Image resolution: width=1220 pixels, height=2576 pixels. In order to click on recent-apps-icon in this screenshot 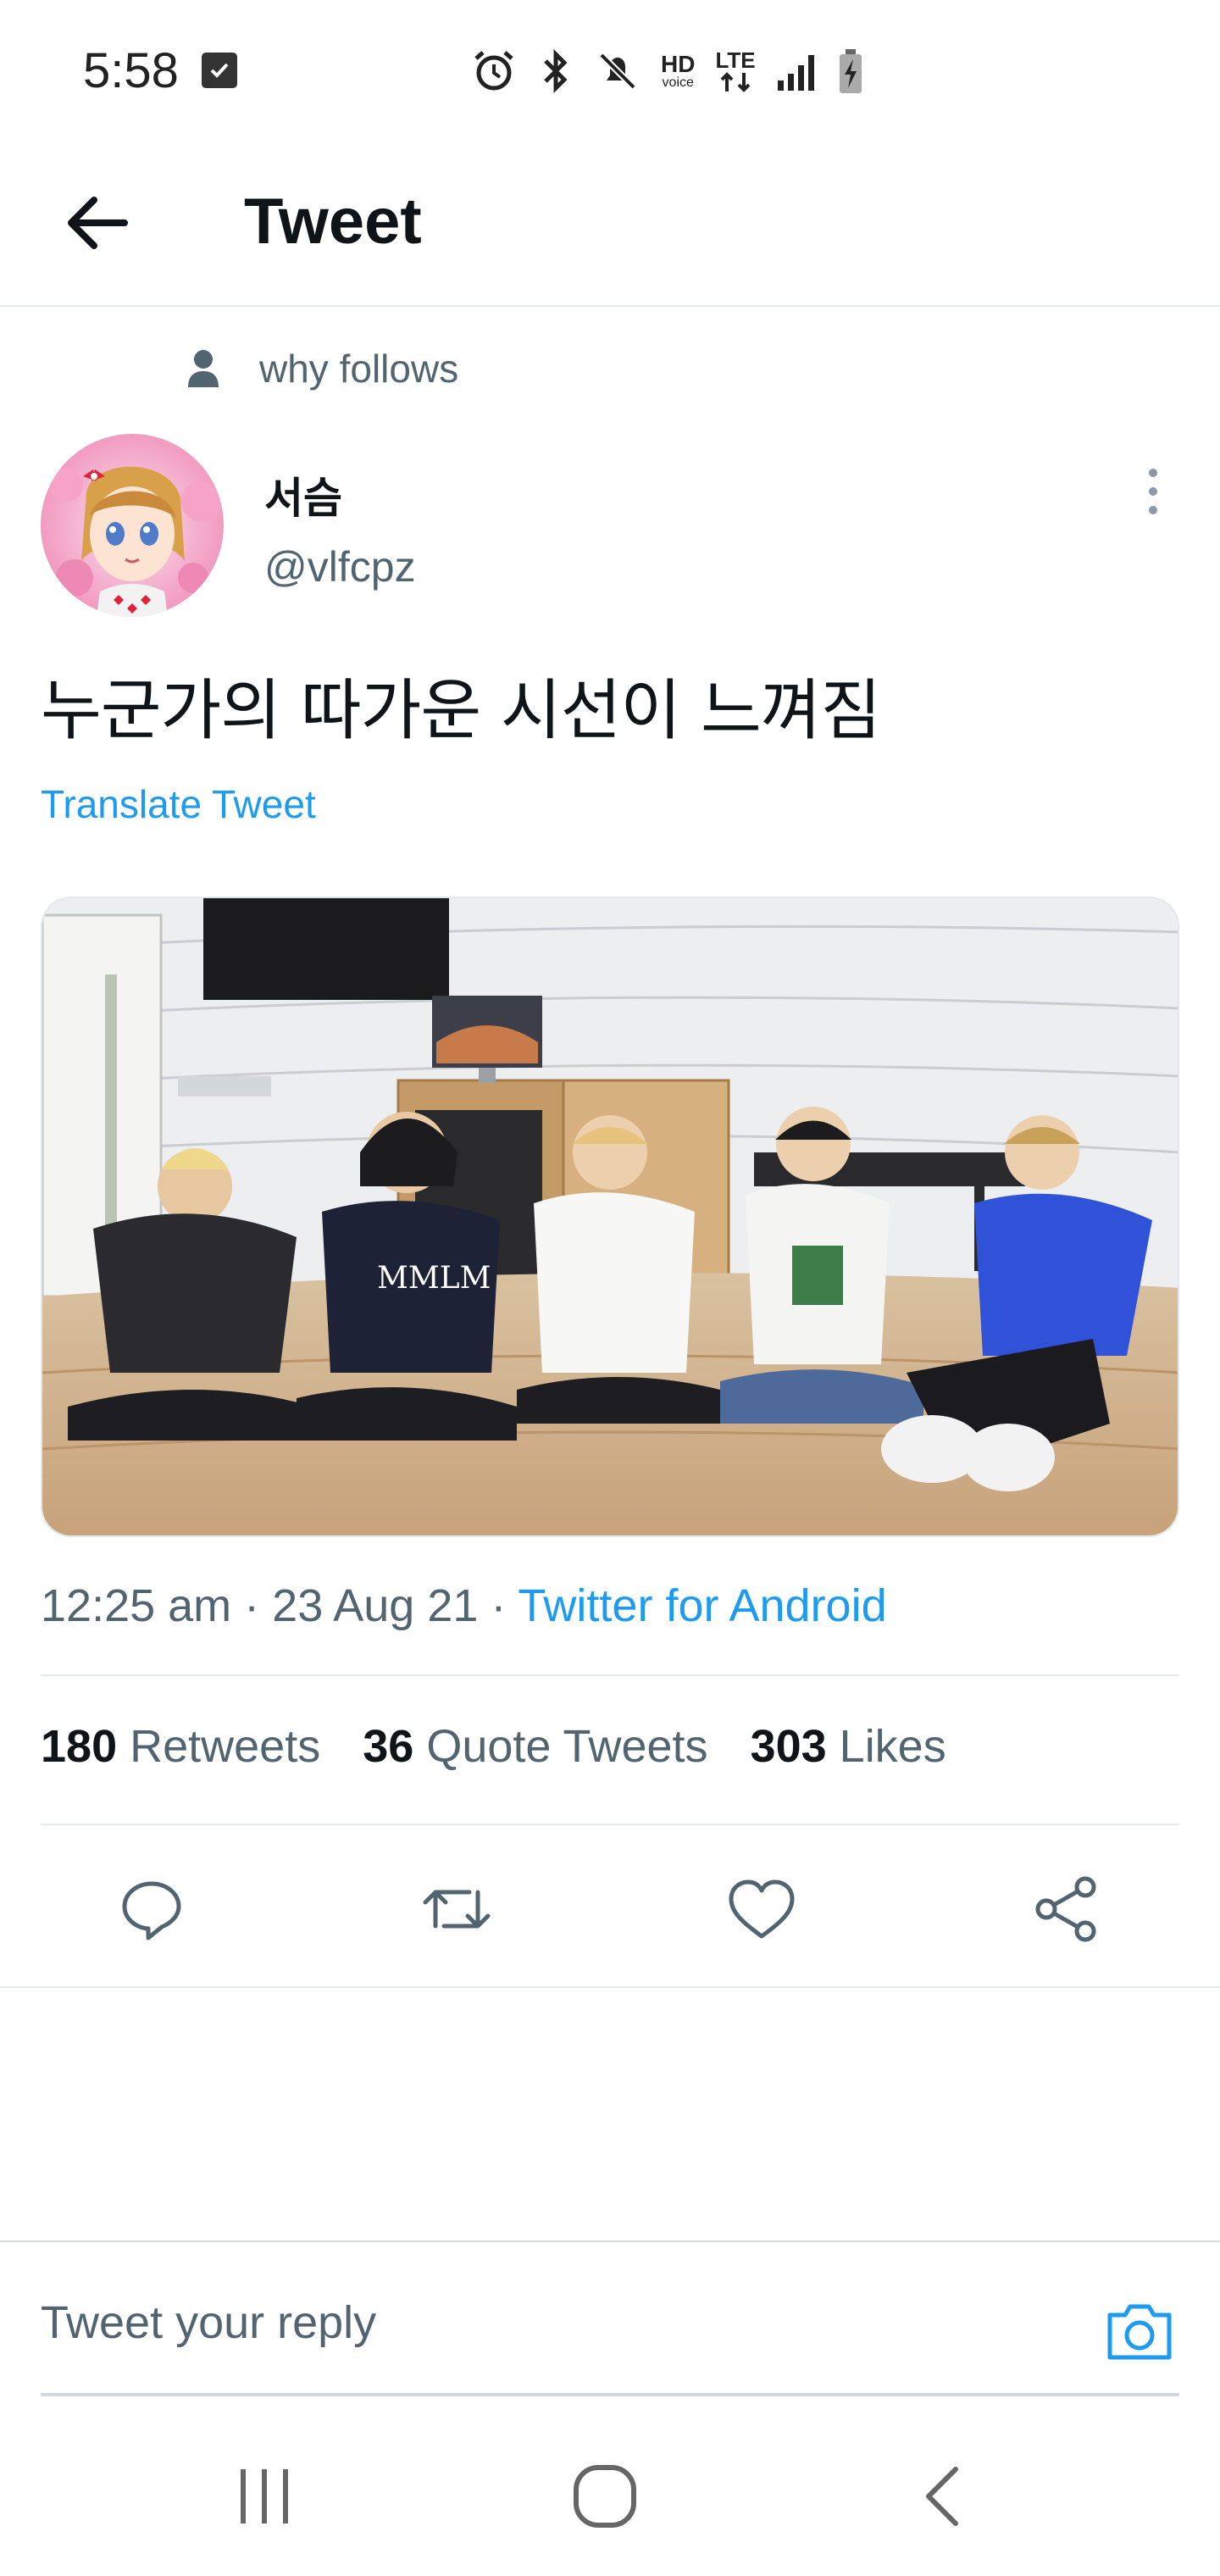, I will do `click(264, 2496)`.